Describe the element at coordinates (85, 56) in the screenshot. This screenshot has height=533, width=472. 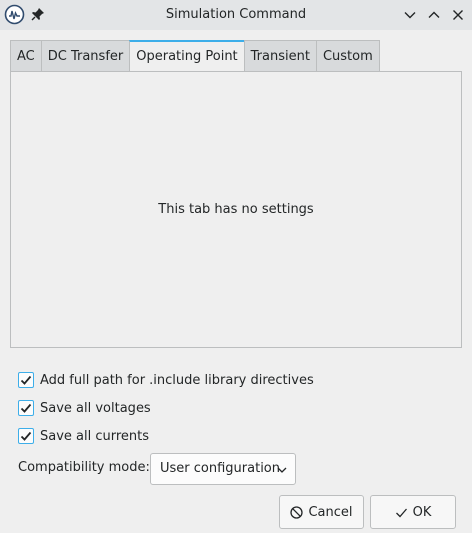
I see `tab-dc-transfer: DC Transfer` at that location.